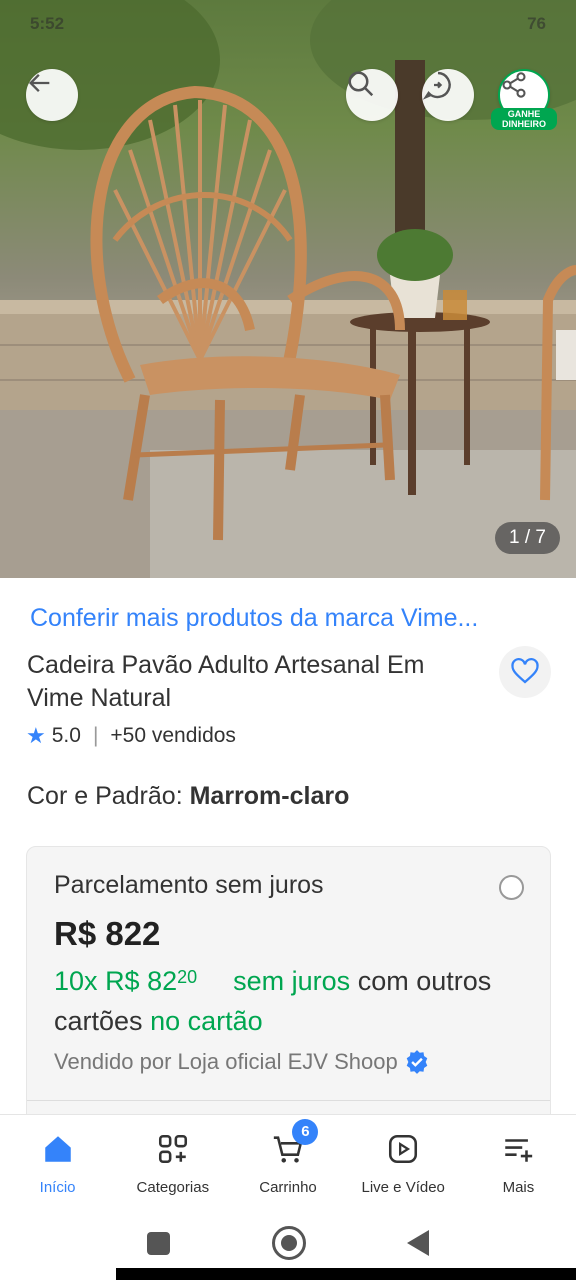  I want to click on nav-item-categories: Categorias, so click(172, 1163).